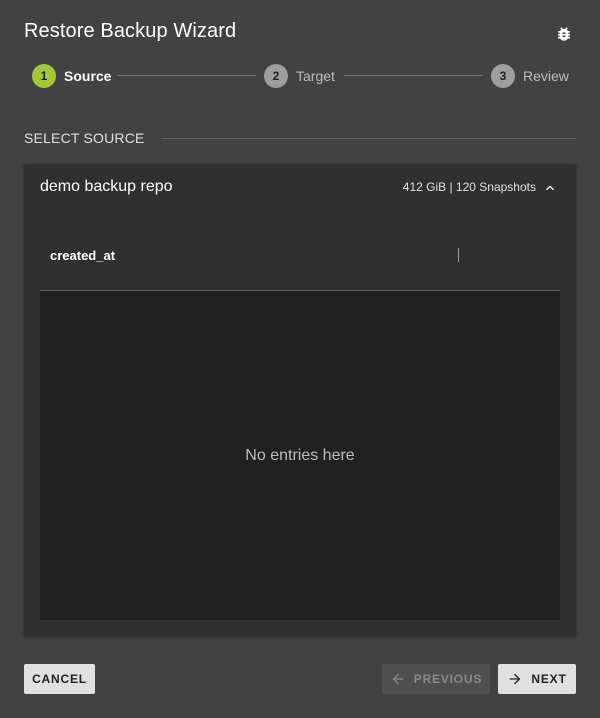 This screenshot has width=600, height=718. I want to click on step-target: 2 Target, so click(299, 76).